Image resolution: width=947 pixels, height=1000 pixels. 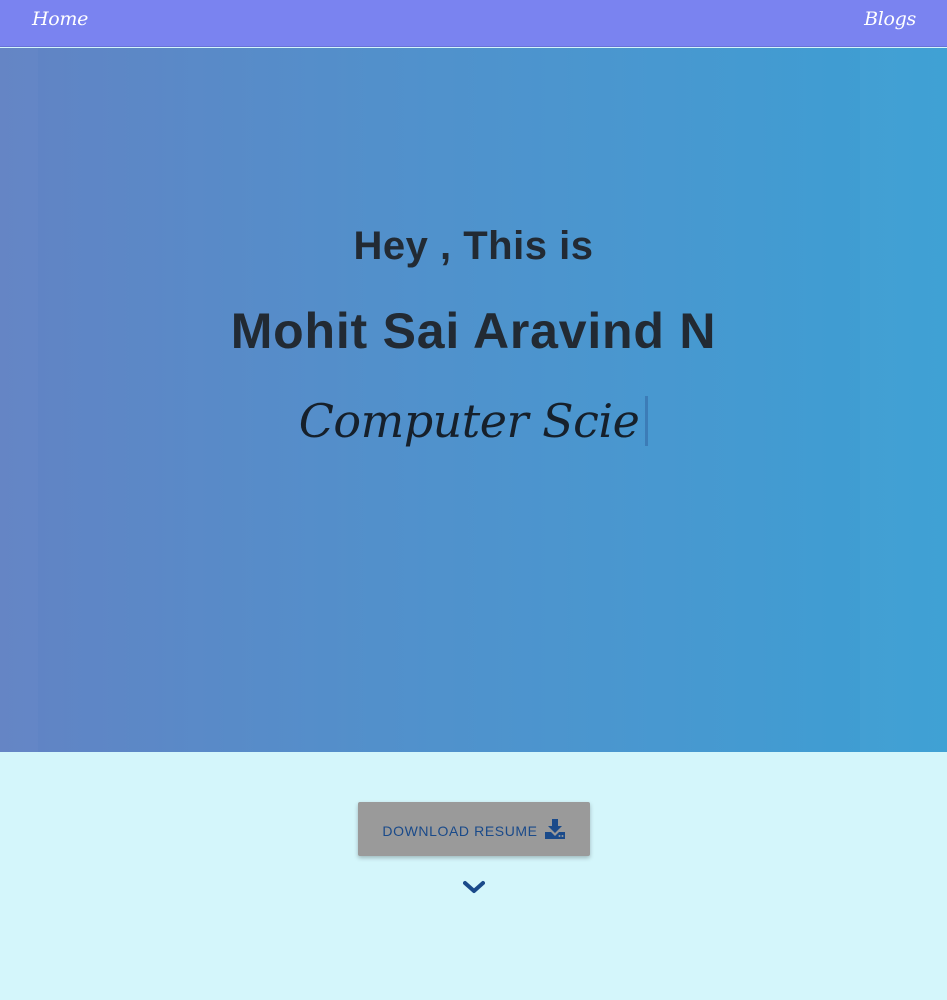 What do you see at coordinates (469, 421) in the screenshot?
I see `typed-role-text: Computer Scie` at bounding box center [469, 421].